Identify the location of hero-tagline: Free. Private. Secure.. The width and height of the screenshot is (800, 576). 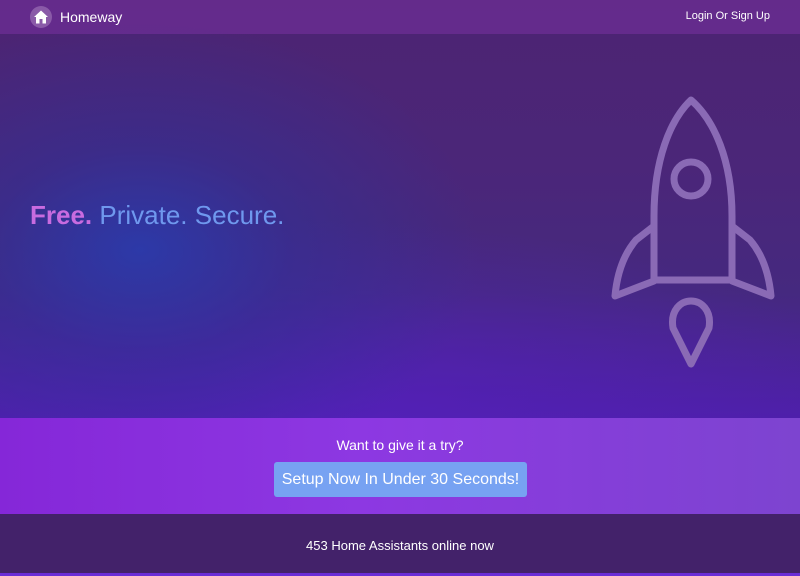
(157, 215).